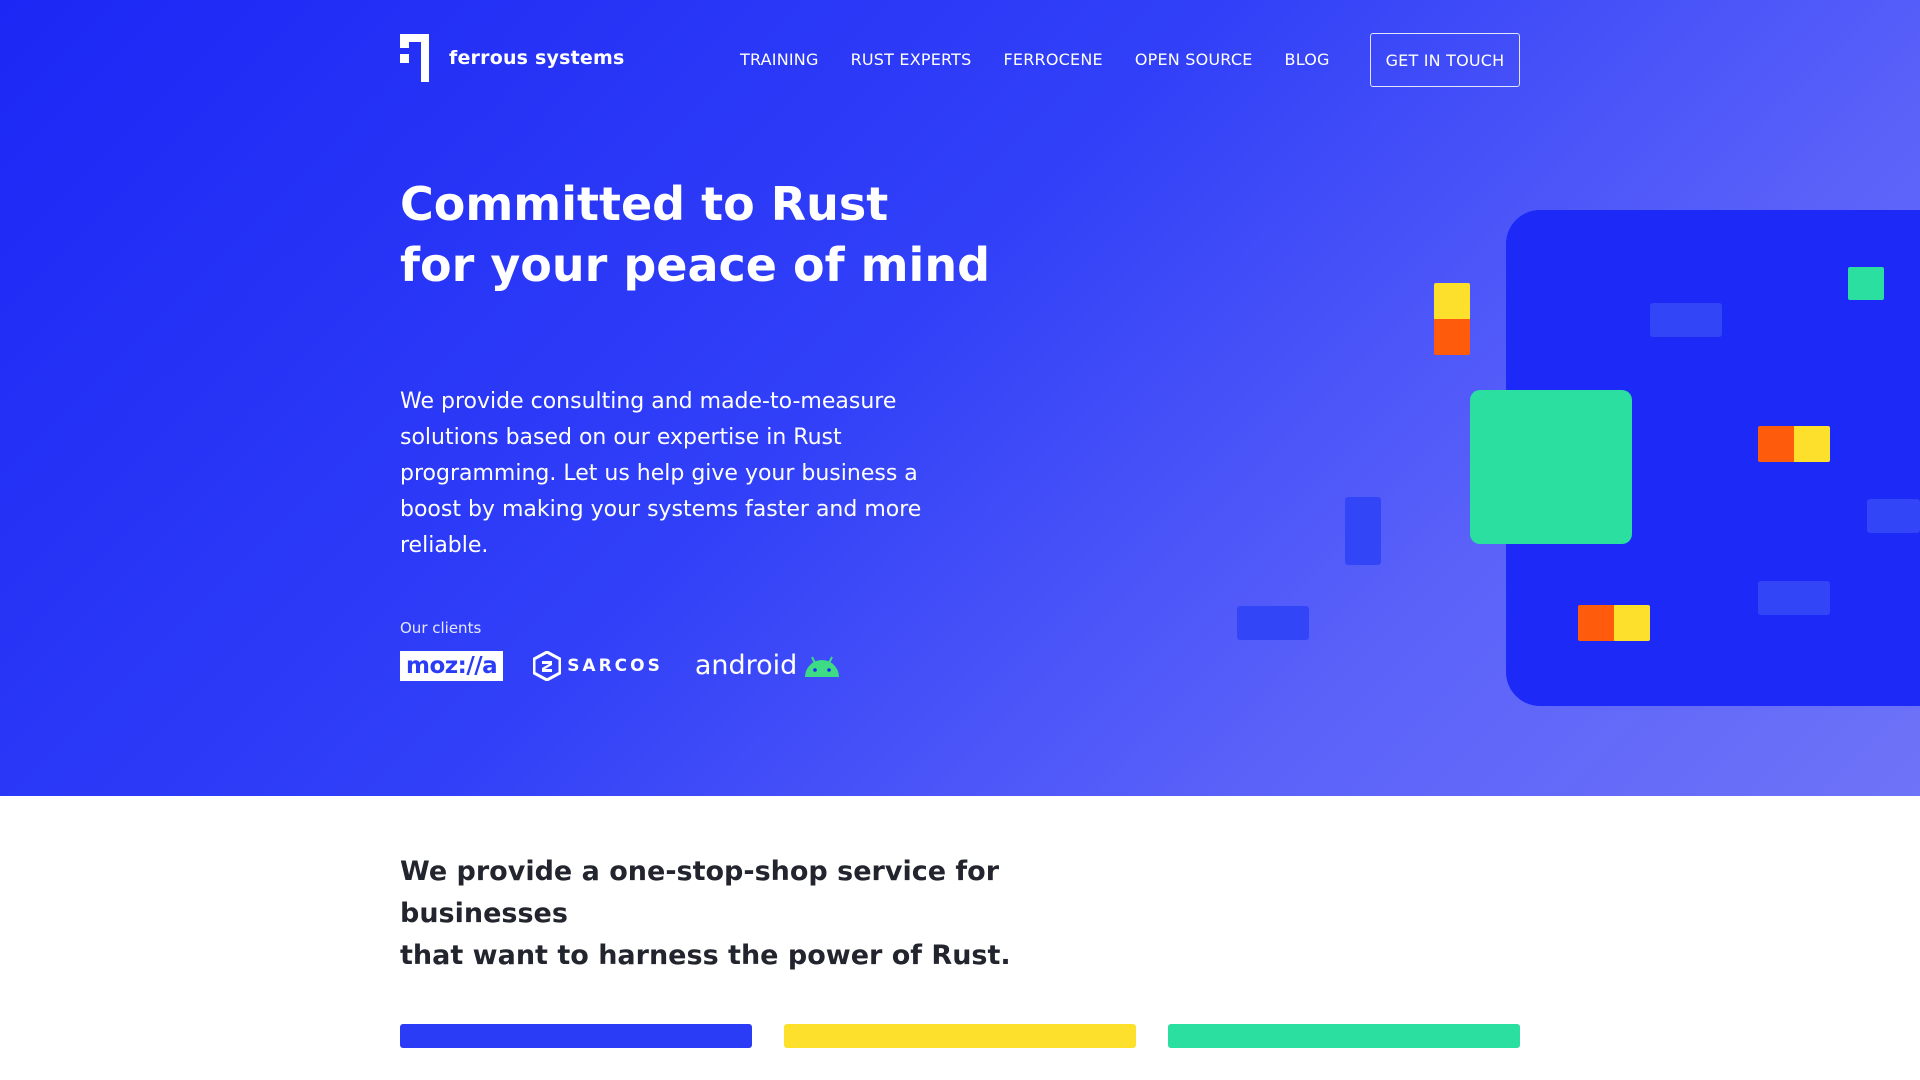 This screenshot has height=1080, width=1920. What do you see at coordinates (746, 665) in the screenshot?
I see `android-logo-text: android` at bounding box center [746, 665].